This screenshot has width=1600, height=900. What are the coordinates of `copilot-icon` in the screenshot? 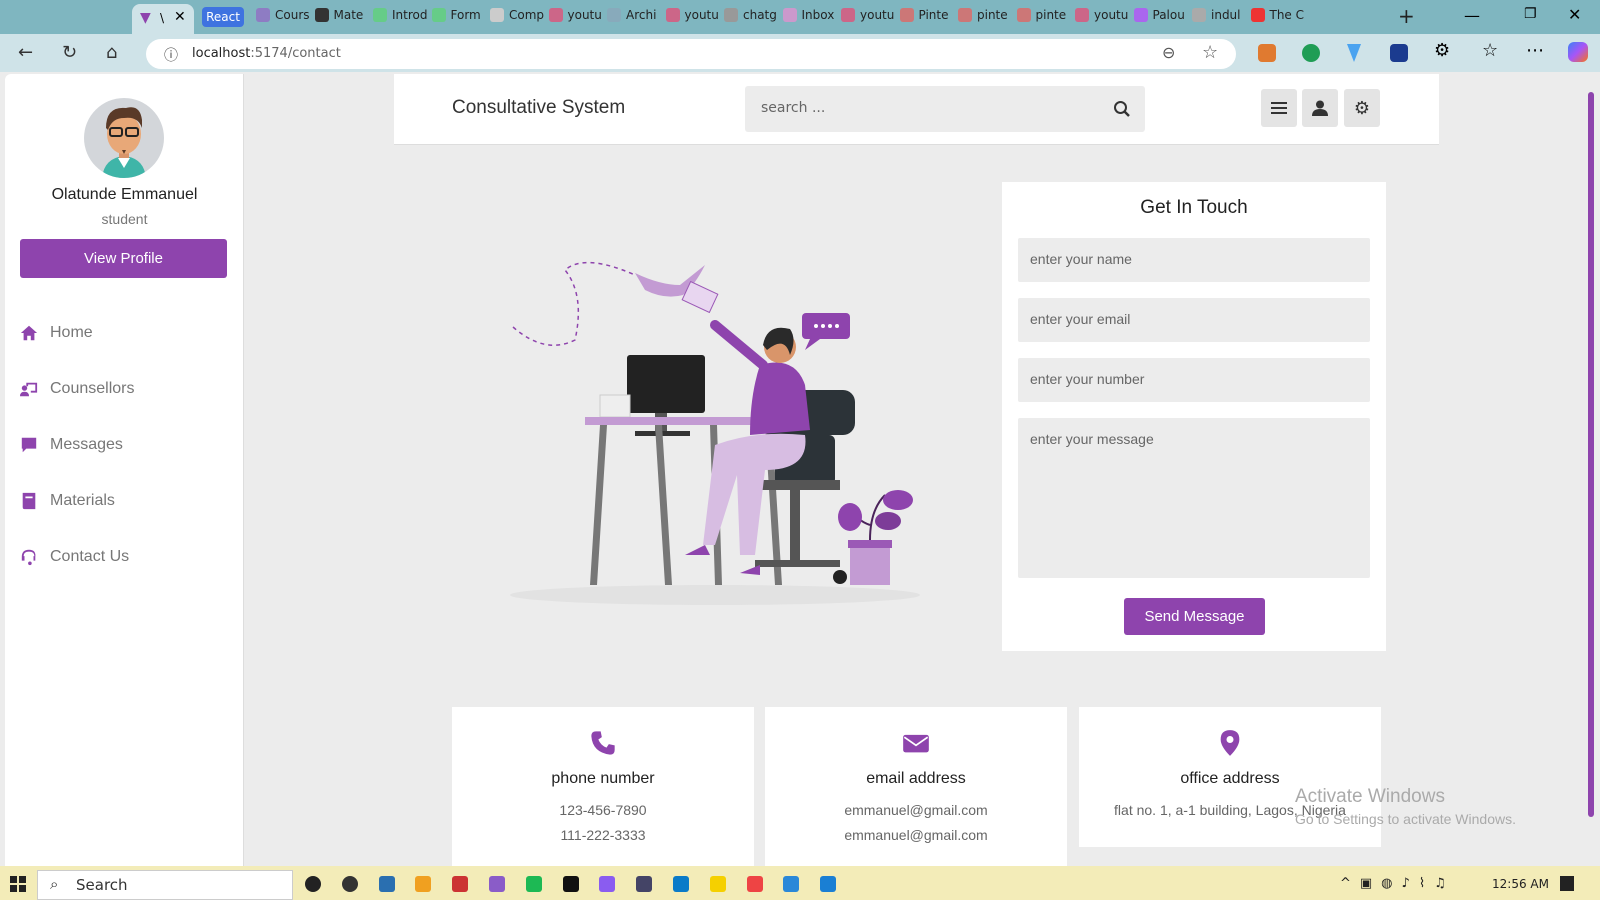 It's located at (1578, 52).